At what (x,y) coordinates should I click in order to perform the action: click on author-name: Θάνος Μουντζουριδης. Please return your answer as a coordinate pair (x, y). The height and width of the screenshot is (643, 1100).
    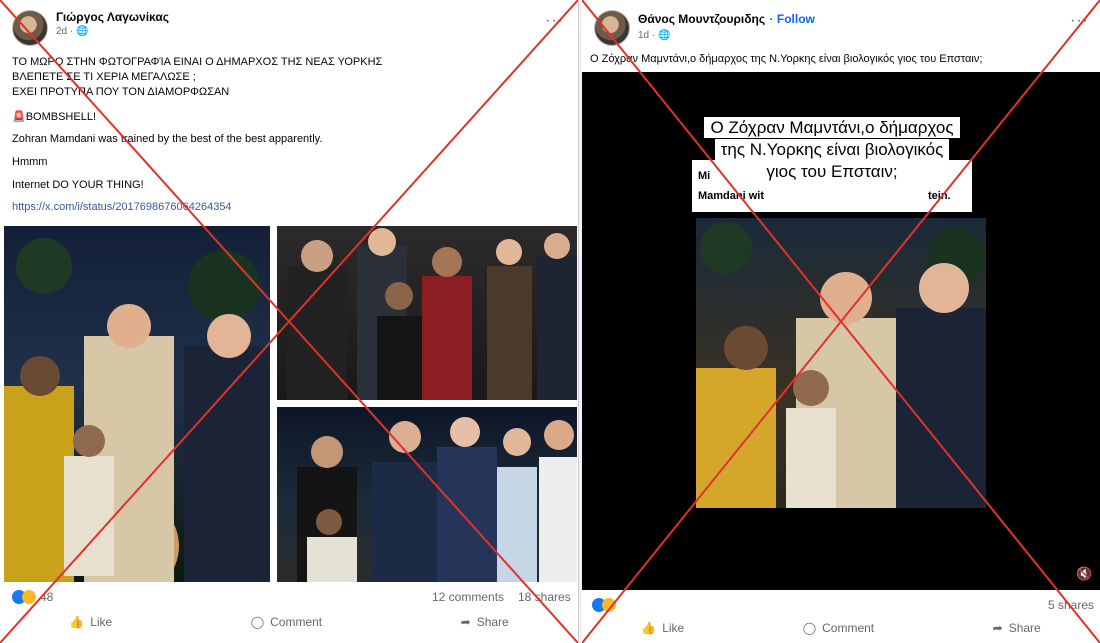
    Looking at the image, I should click on (701, 19).